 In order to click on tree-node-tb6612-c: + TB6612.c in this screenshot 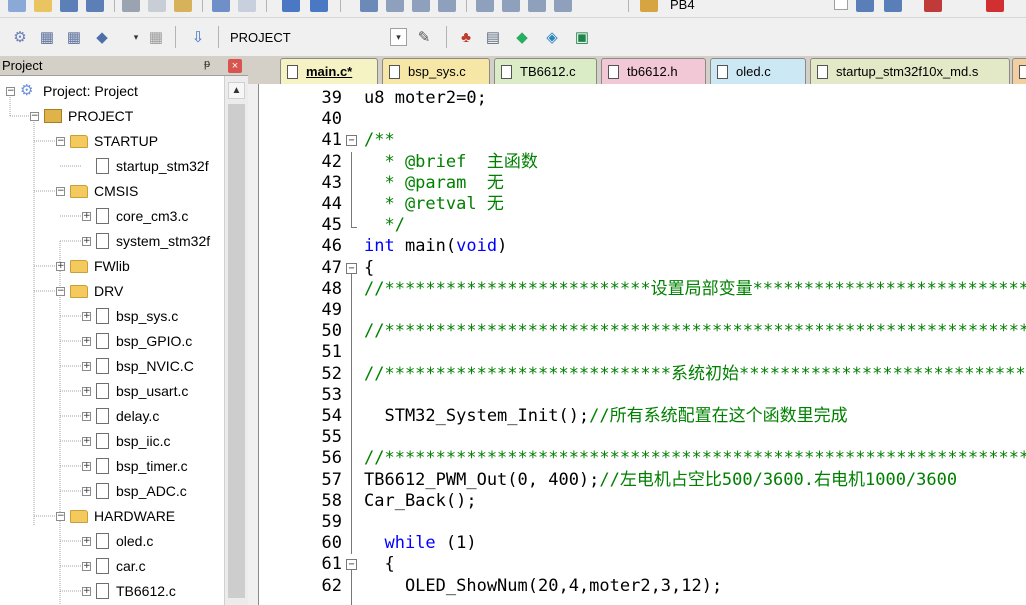, I will do `click(129, 591)`.